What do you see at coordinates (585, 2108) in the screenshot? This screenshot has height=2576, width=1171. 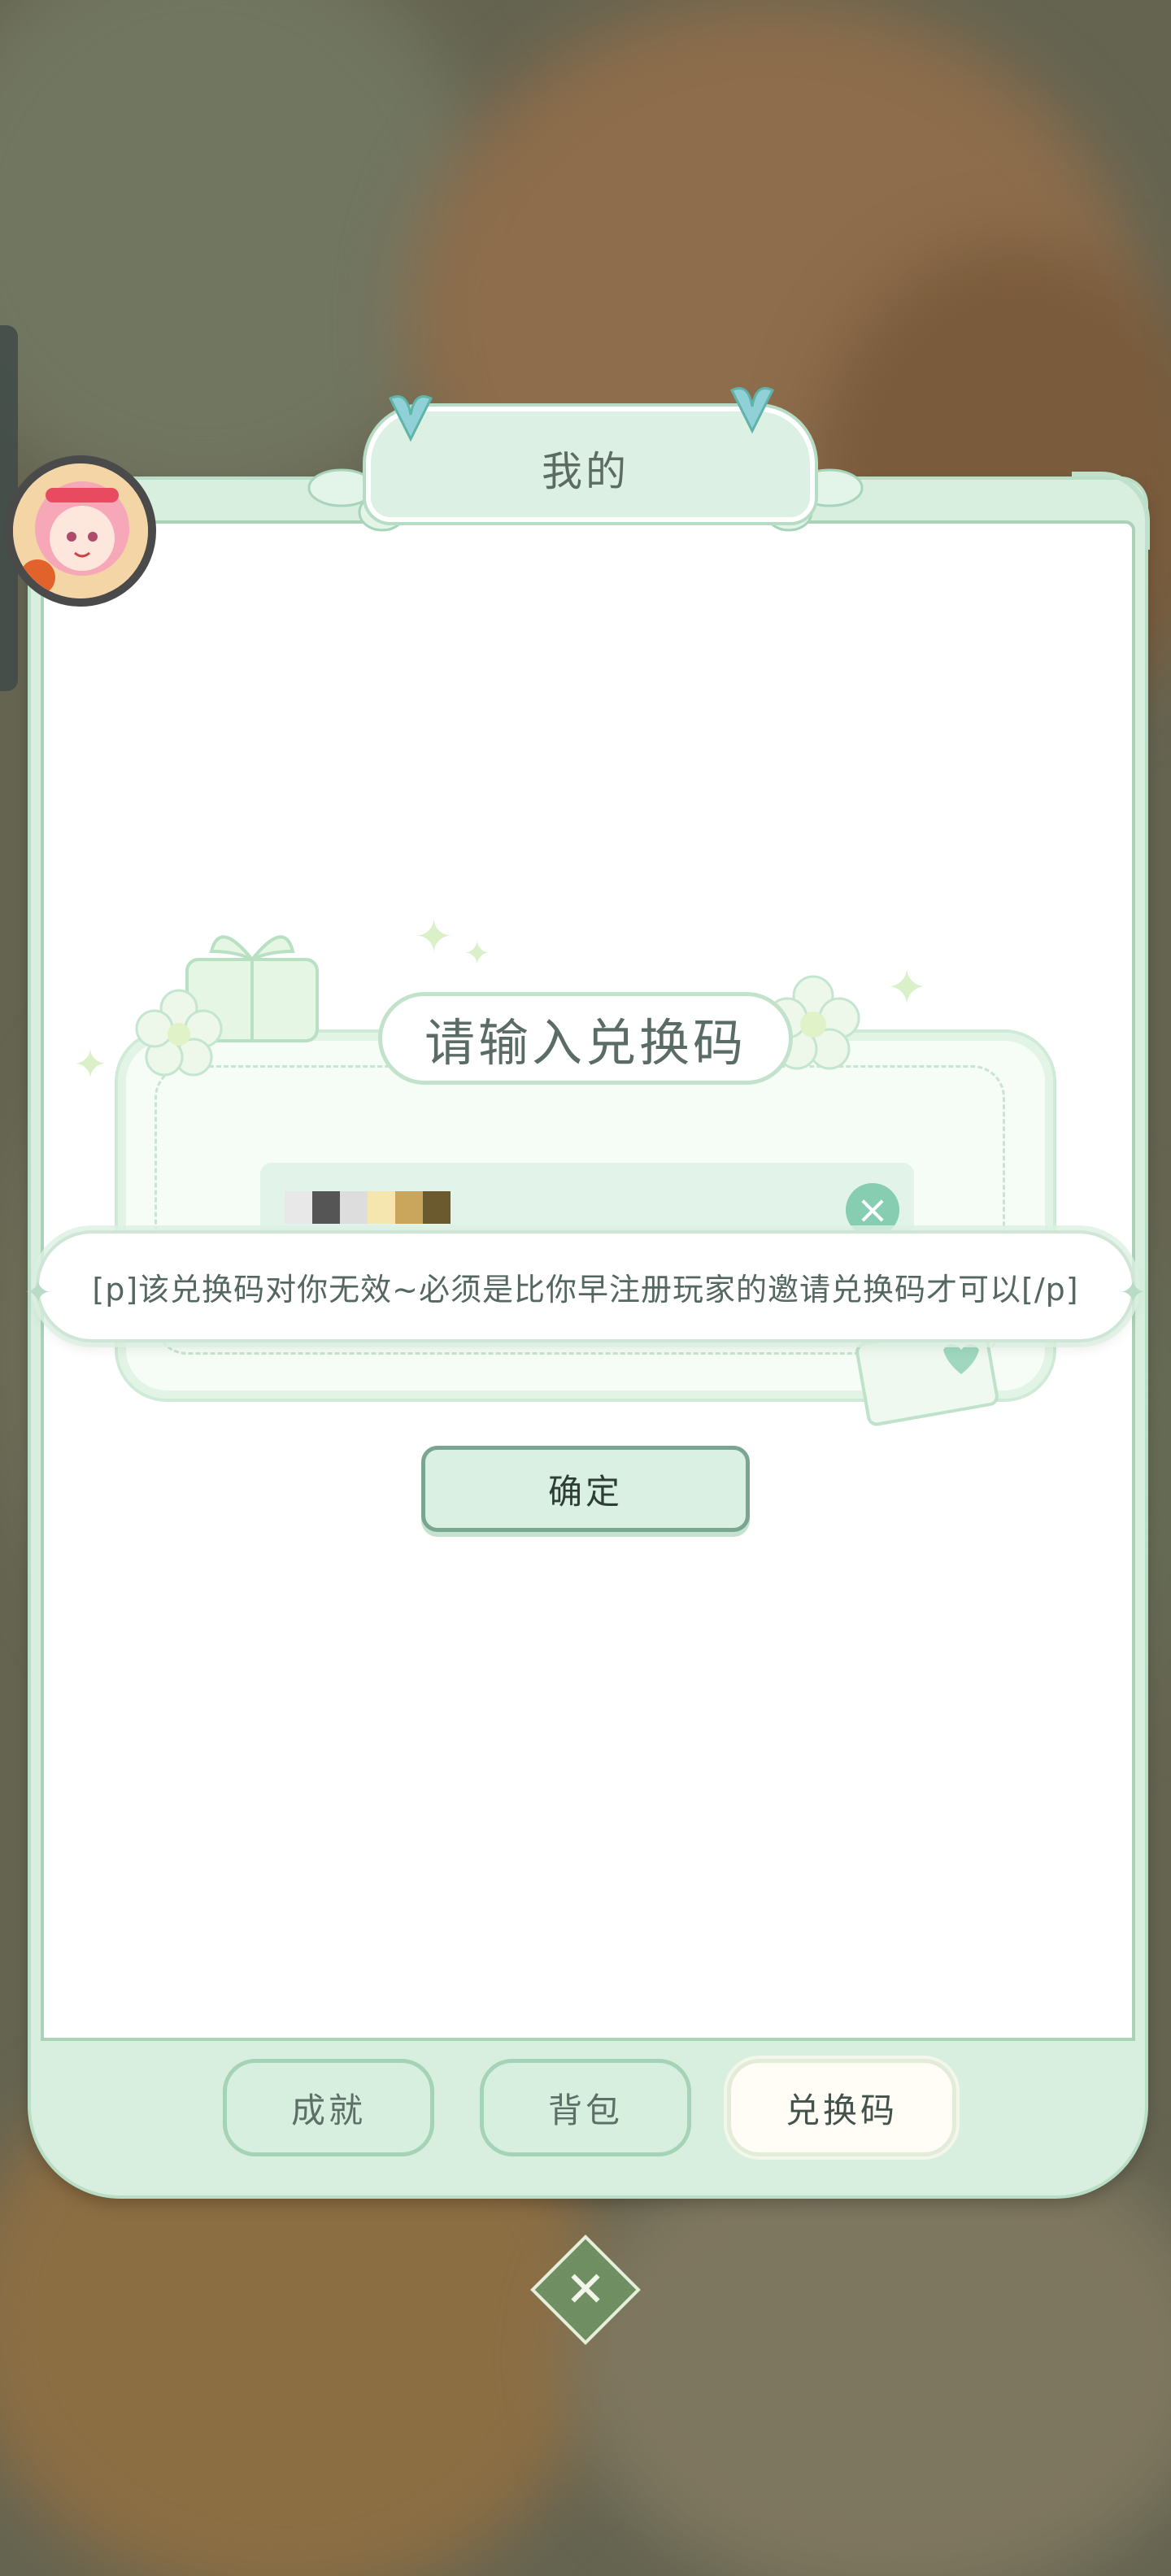 I see `tab-backpack: 背包` at bounding box center [585, 2108].